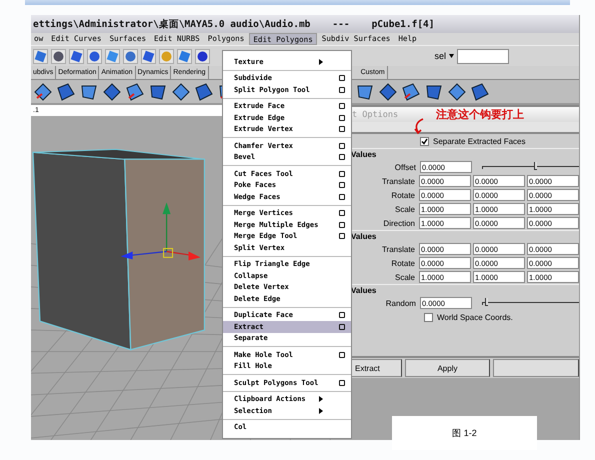 The width and height of the screenshot is (595, 460). Describe the element at coordinates (451, 56) in the screenshot. I see `caret-icon` at that location.